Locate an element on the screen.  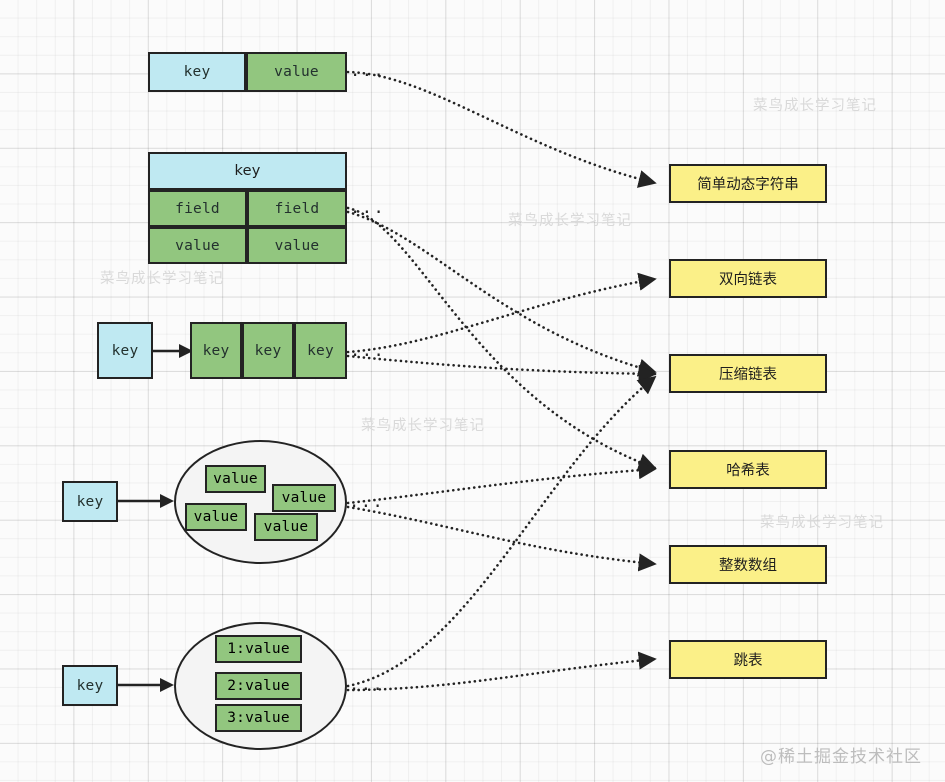
edge-hash-to-ziplist is located at coordinates (501, 293).